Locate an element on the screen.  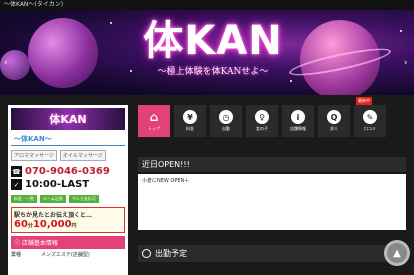
scroll-to-top-button: ▲ is located at coordinates (397, 253).